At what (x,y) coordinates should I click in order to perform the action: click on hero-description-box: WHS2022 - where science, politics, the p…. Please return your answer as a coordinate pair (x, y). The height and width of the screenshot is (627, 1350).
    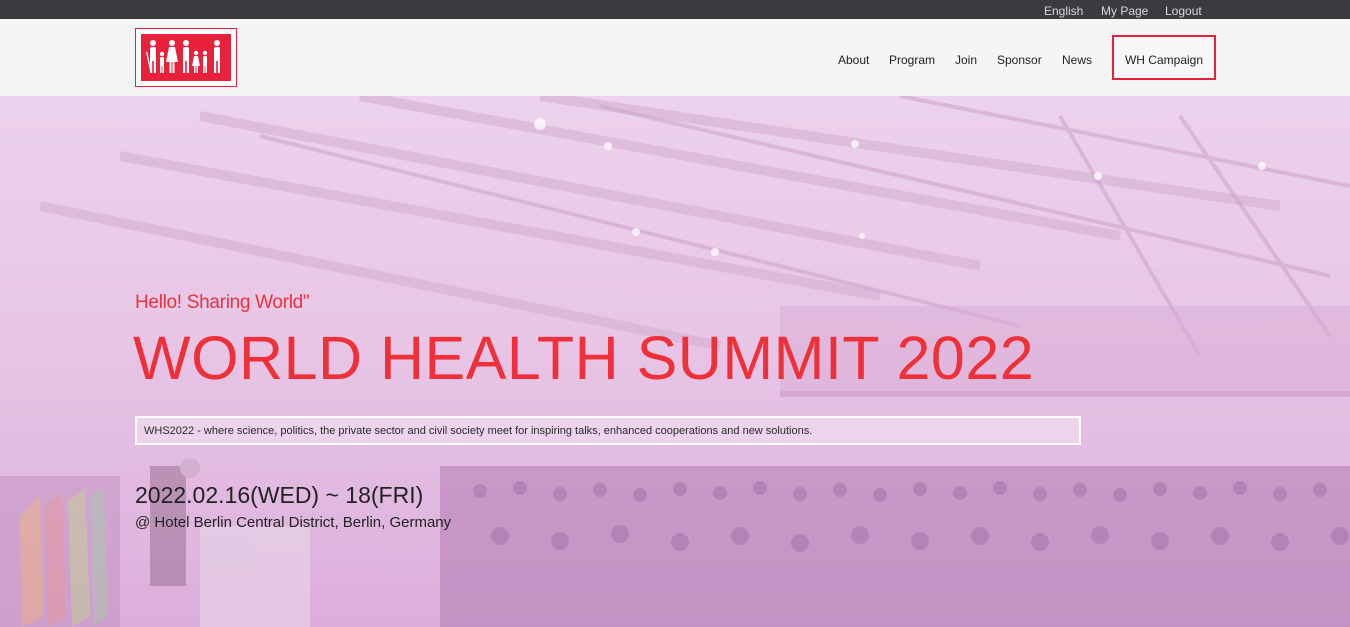
    Looking at the image, I should click on (608, 430).